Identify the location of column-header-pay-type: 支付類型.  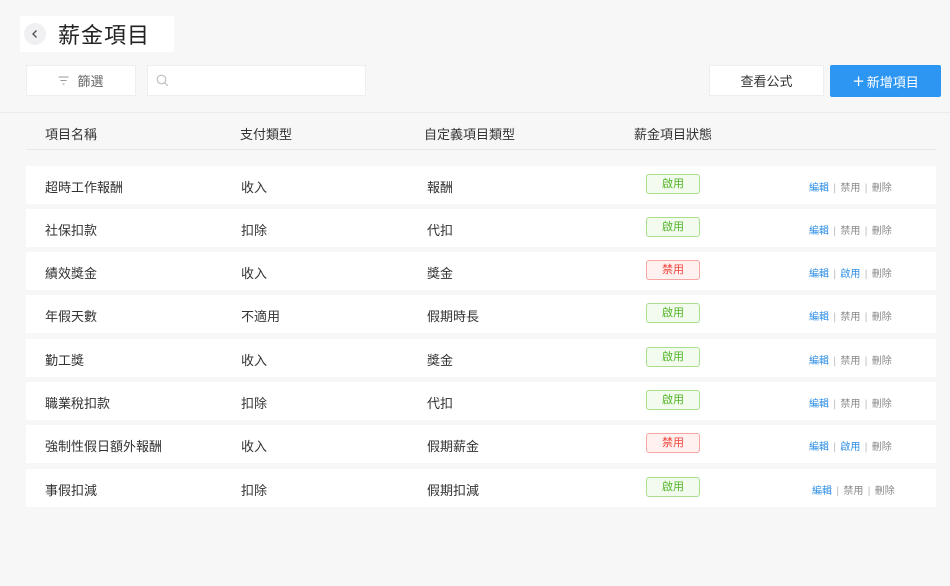
(266, 135).